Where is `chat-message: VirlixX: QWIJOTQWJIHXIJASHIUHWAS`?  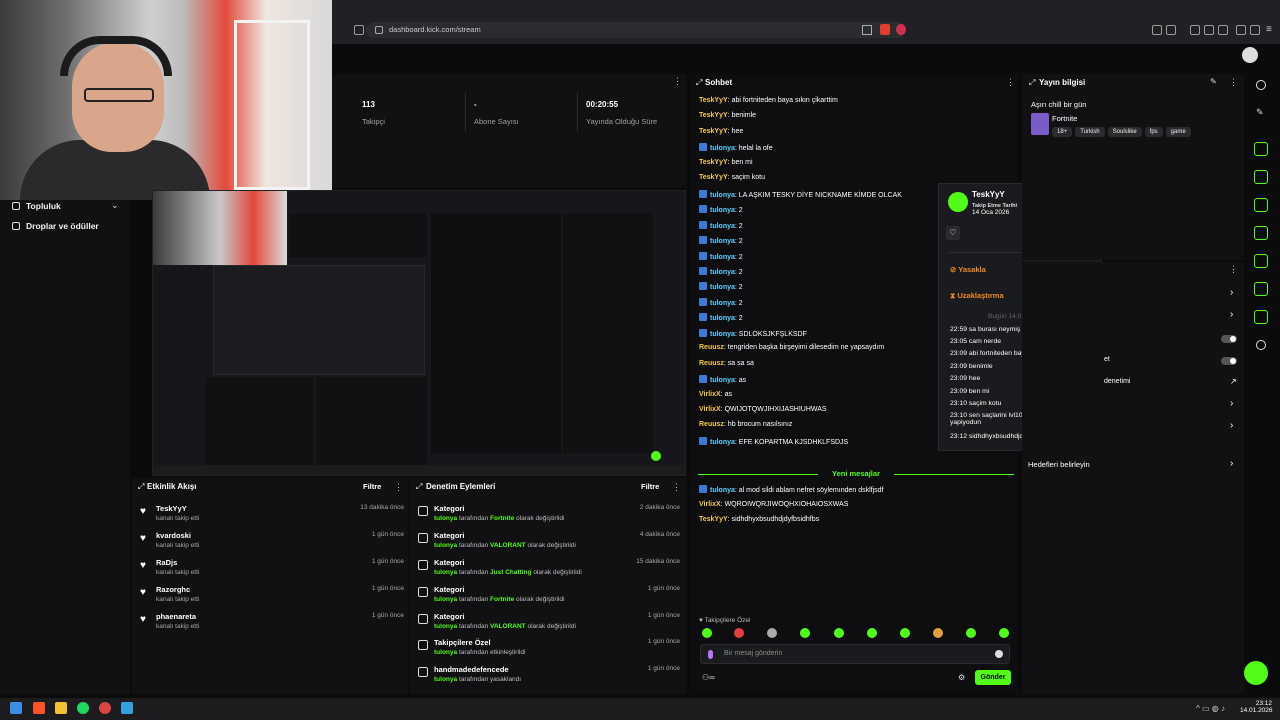
chat-message: VirlixX: QWIJOTQWJIHXIJASHIUHWAS is located at coordinates (763, 409).